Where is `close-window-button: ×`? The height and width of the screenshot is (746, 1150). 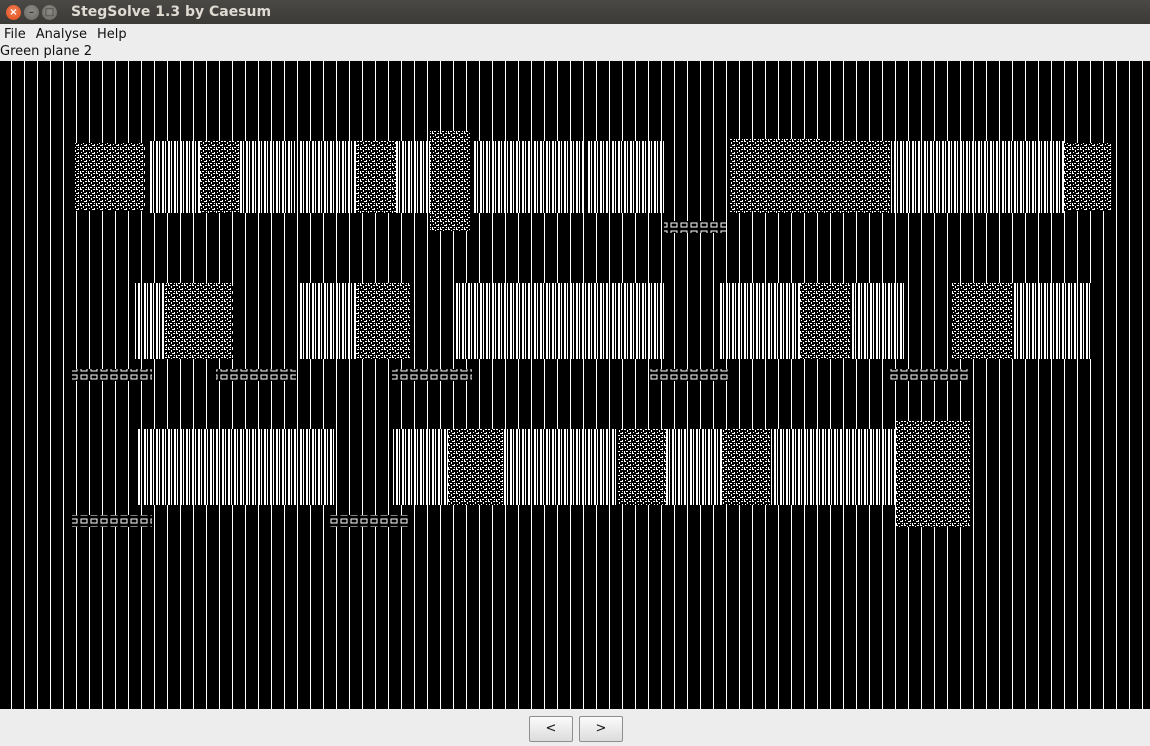 close-window-button: × is located at coordinates (13, 12).